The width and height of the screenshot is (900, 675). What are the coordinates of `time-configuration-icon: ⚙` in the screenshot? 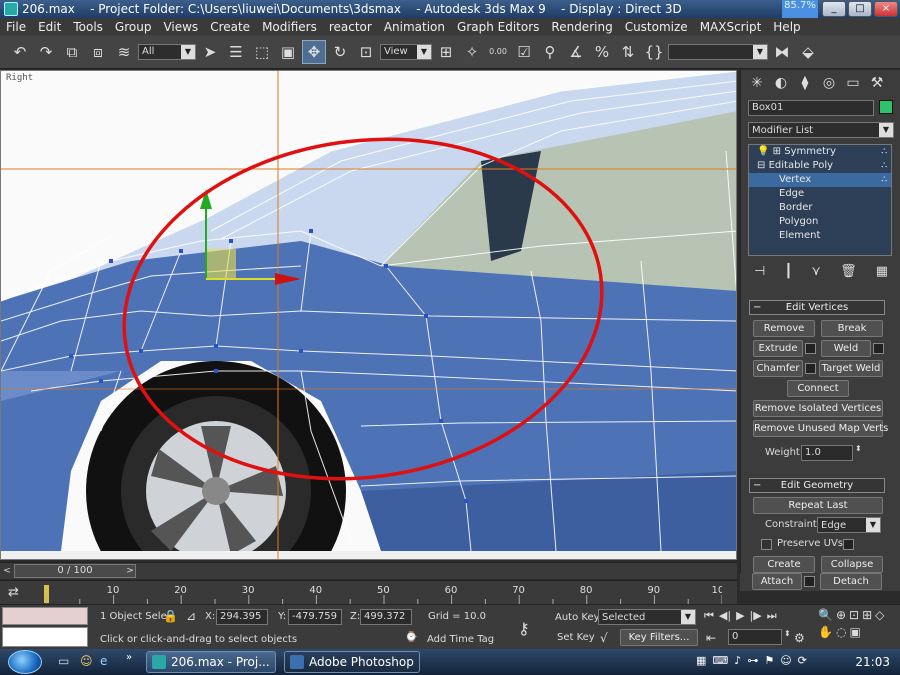 It's located at (799, 638).